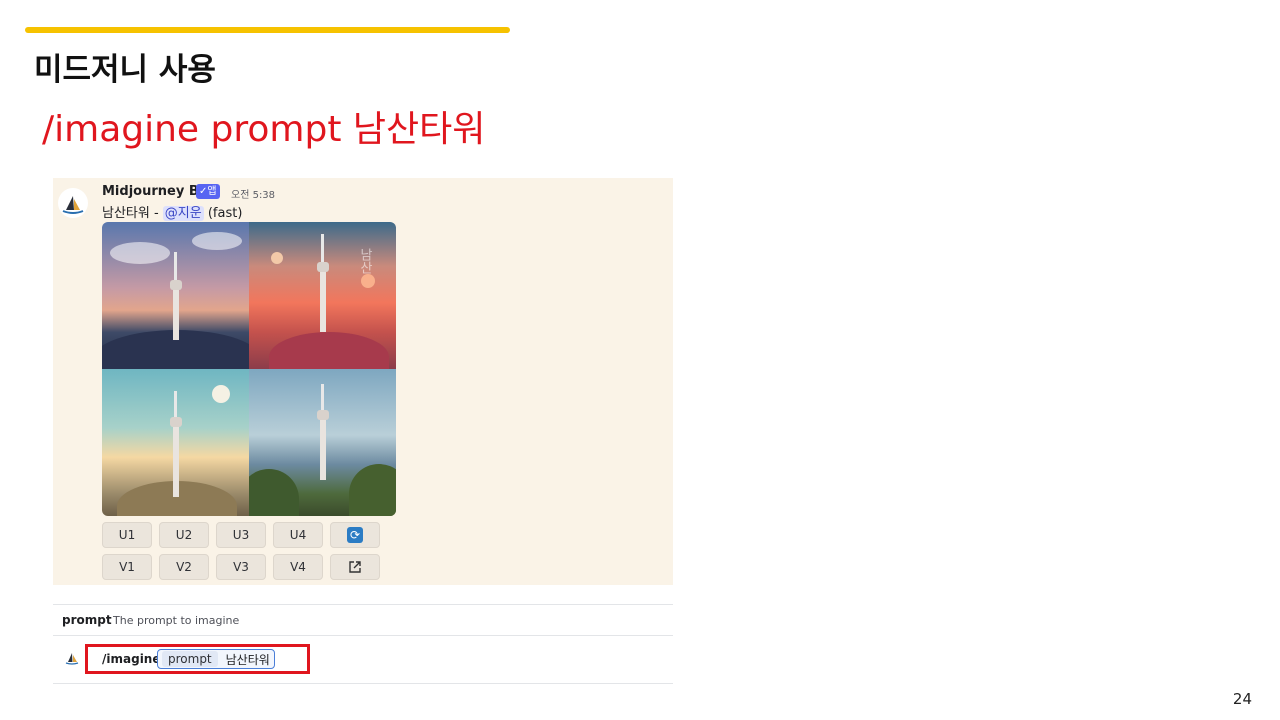 The width and height of the screenshot is (1280, 720). I want to click on variation-button-4: V4, so click(298, 567).